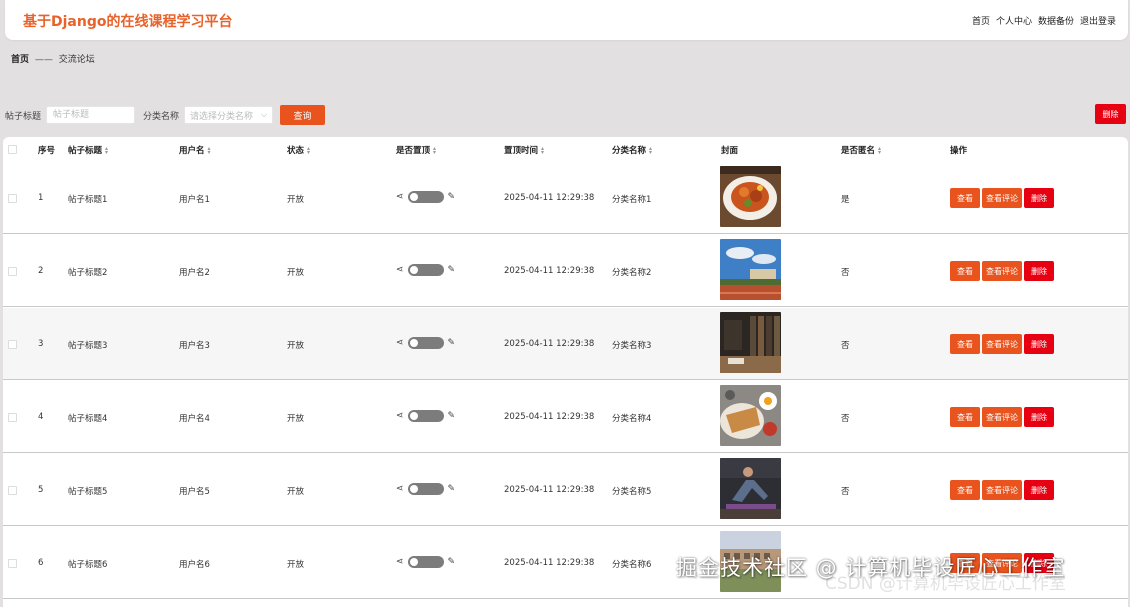 This screenshot has width=1130, height=607. What do you see at coordinates (750, 488) in the screenshot?
I see `cover-image-yoga` at bounding box center [750, 488].